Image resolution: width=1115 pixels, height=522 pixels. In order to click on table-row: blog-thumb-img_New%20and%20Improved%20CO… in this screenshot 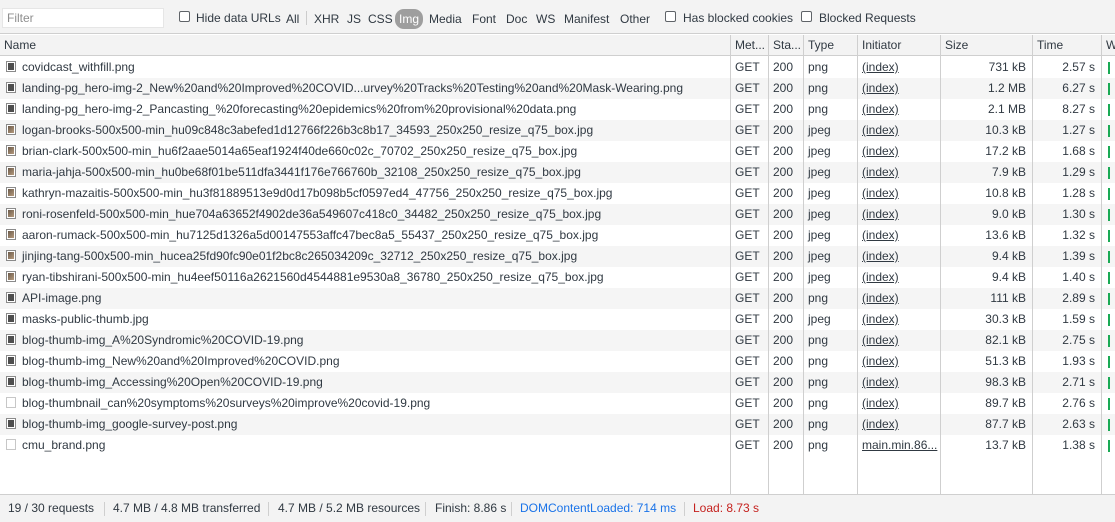, I will do `click(557, 361)`.